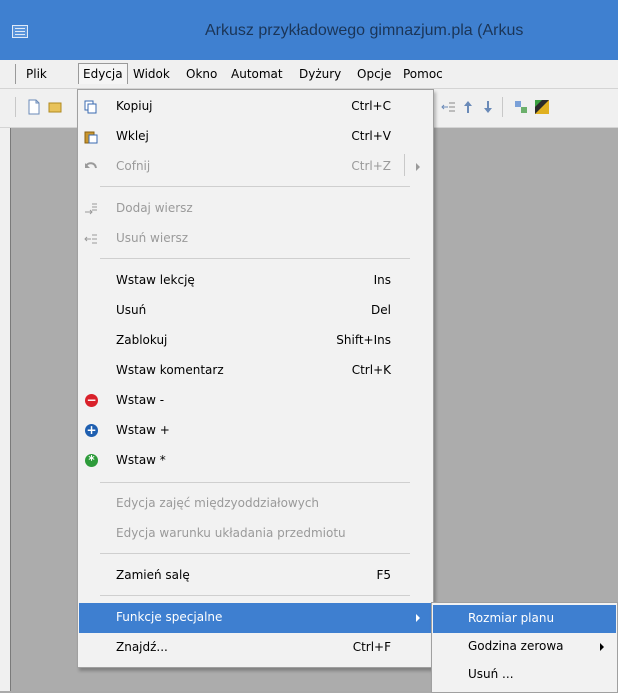  Describe the element at coordinates (90, 107) in the screenshot. I see `copy-icon` at that location.